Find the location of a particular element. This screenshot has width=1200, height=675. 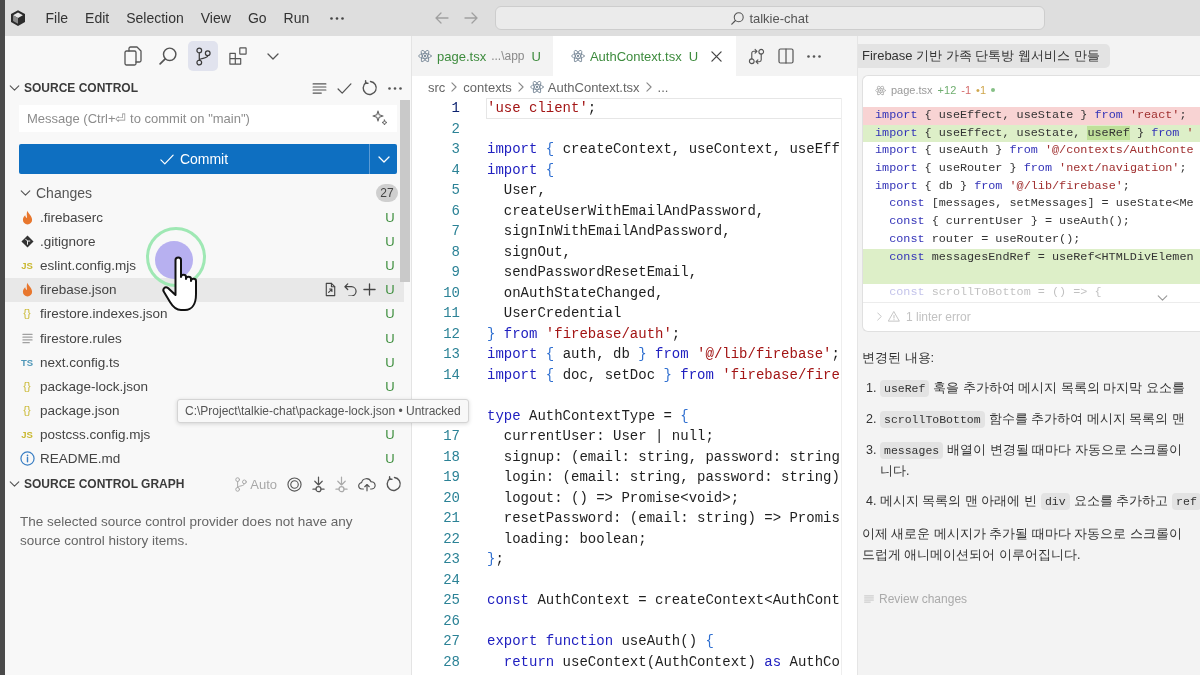

diff-stat: -1 is located at coordinates (966, 90).